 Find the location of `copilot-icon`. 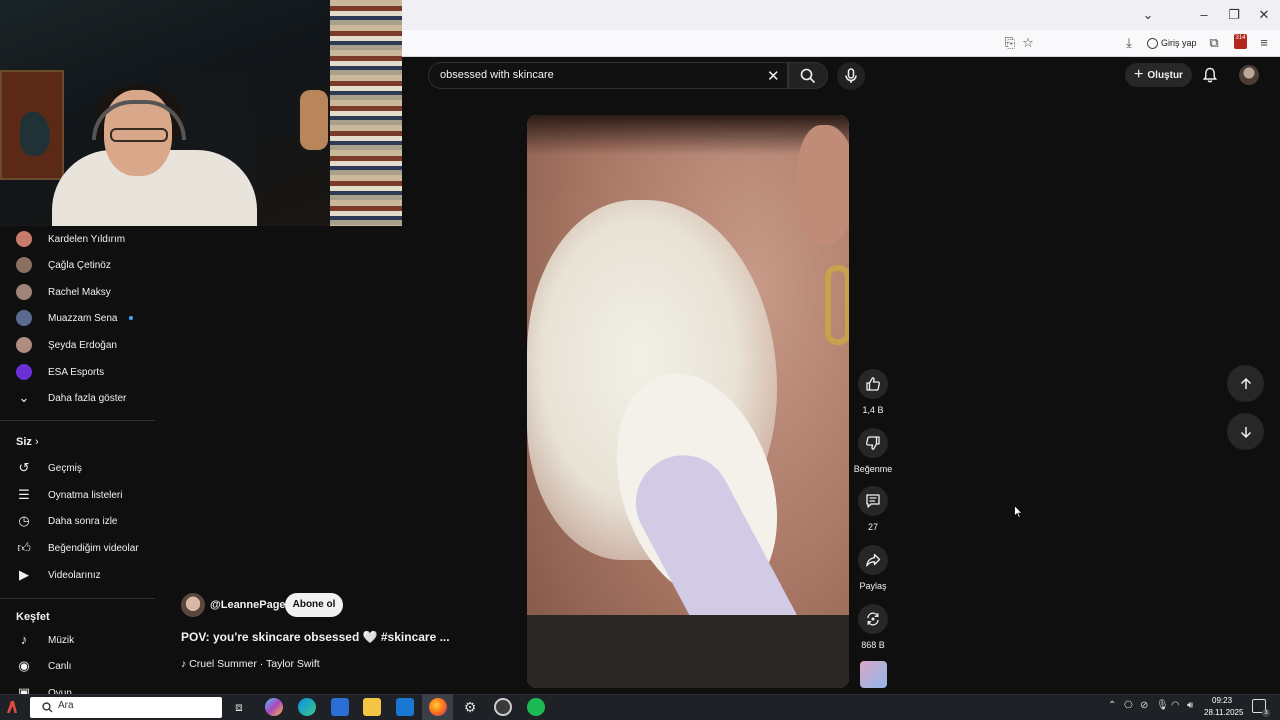

copilot-icon is located at coordinates (274, 707).